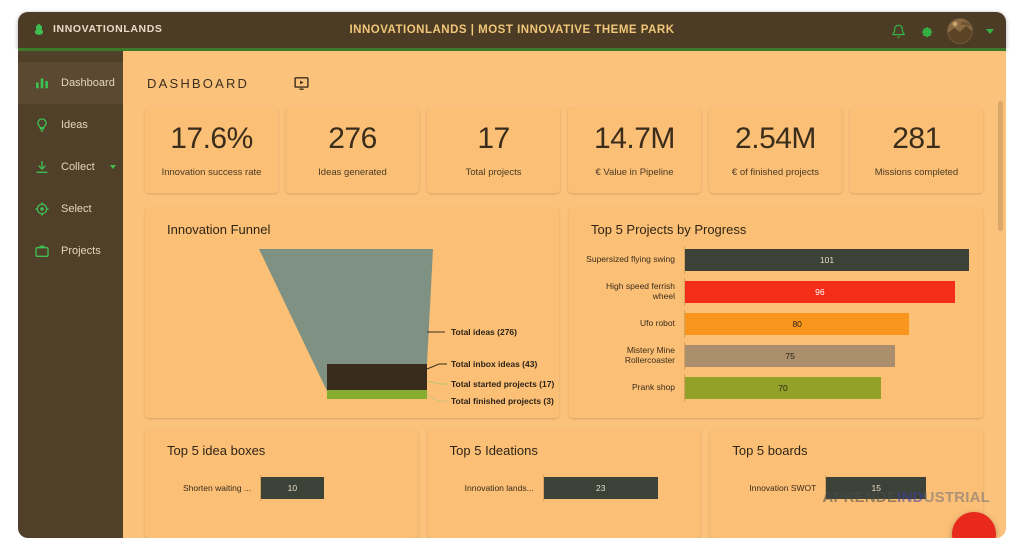 The width and height of the screenshot is (1024, 538). Describe the element at coordinates (494, 364) in the screenshot. I see `funnel-label-inbox-ideas: Total inbox ideas (43)` at that location.